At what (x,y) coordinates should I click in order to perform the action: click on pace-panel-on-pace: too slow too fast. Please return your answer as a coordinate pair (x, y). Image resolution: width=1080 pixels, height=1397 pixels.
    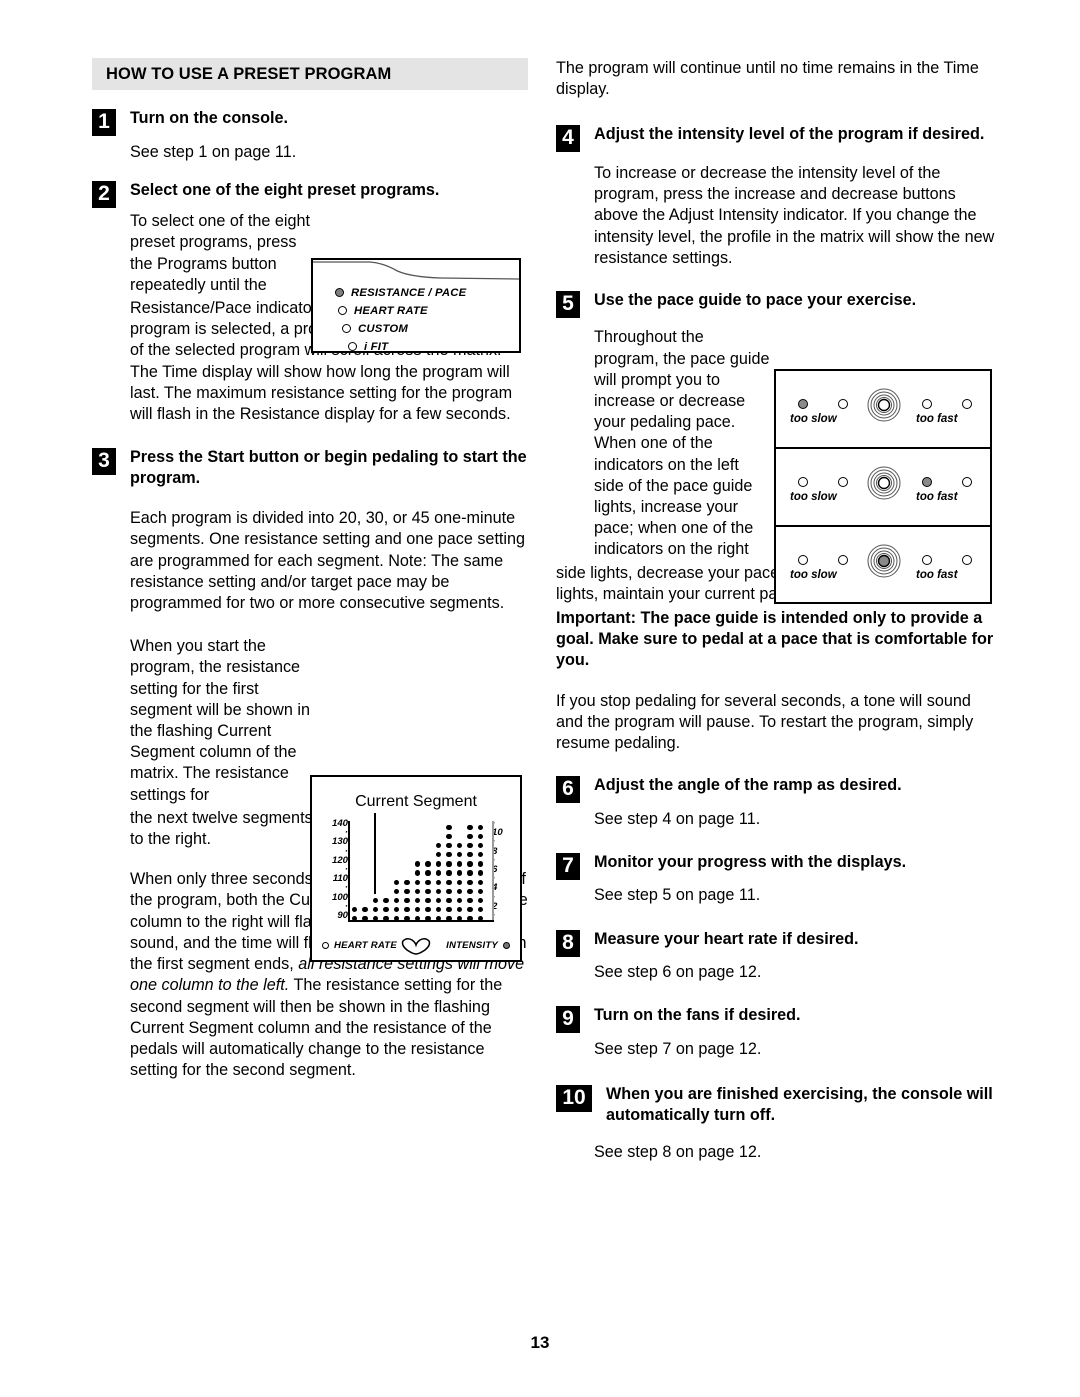
    Looking at the image, I should click on (883, 566).